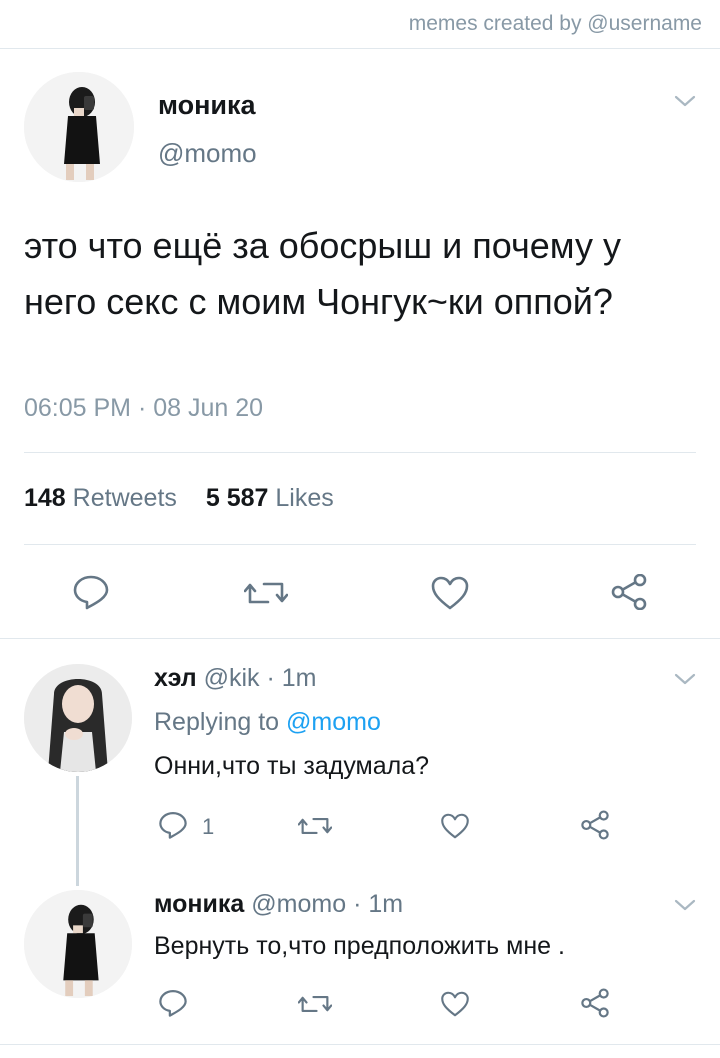  Describe the element at coordinates (298, 904) in the screenshot. I see `reply-handle: @momo` at that location.